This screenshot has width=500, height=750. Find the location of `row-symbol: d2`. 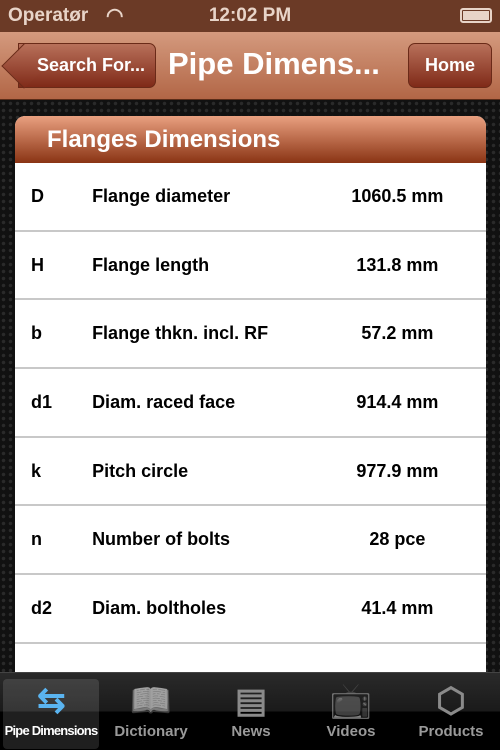

row-symbol: d2 is located at coordinates (42, 607).